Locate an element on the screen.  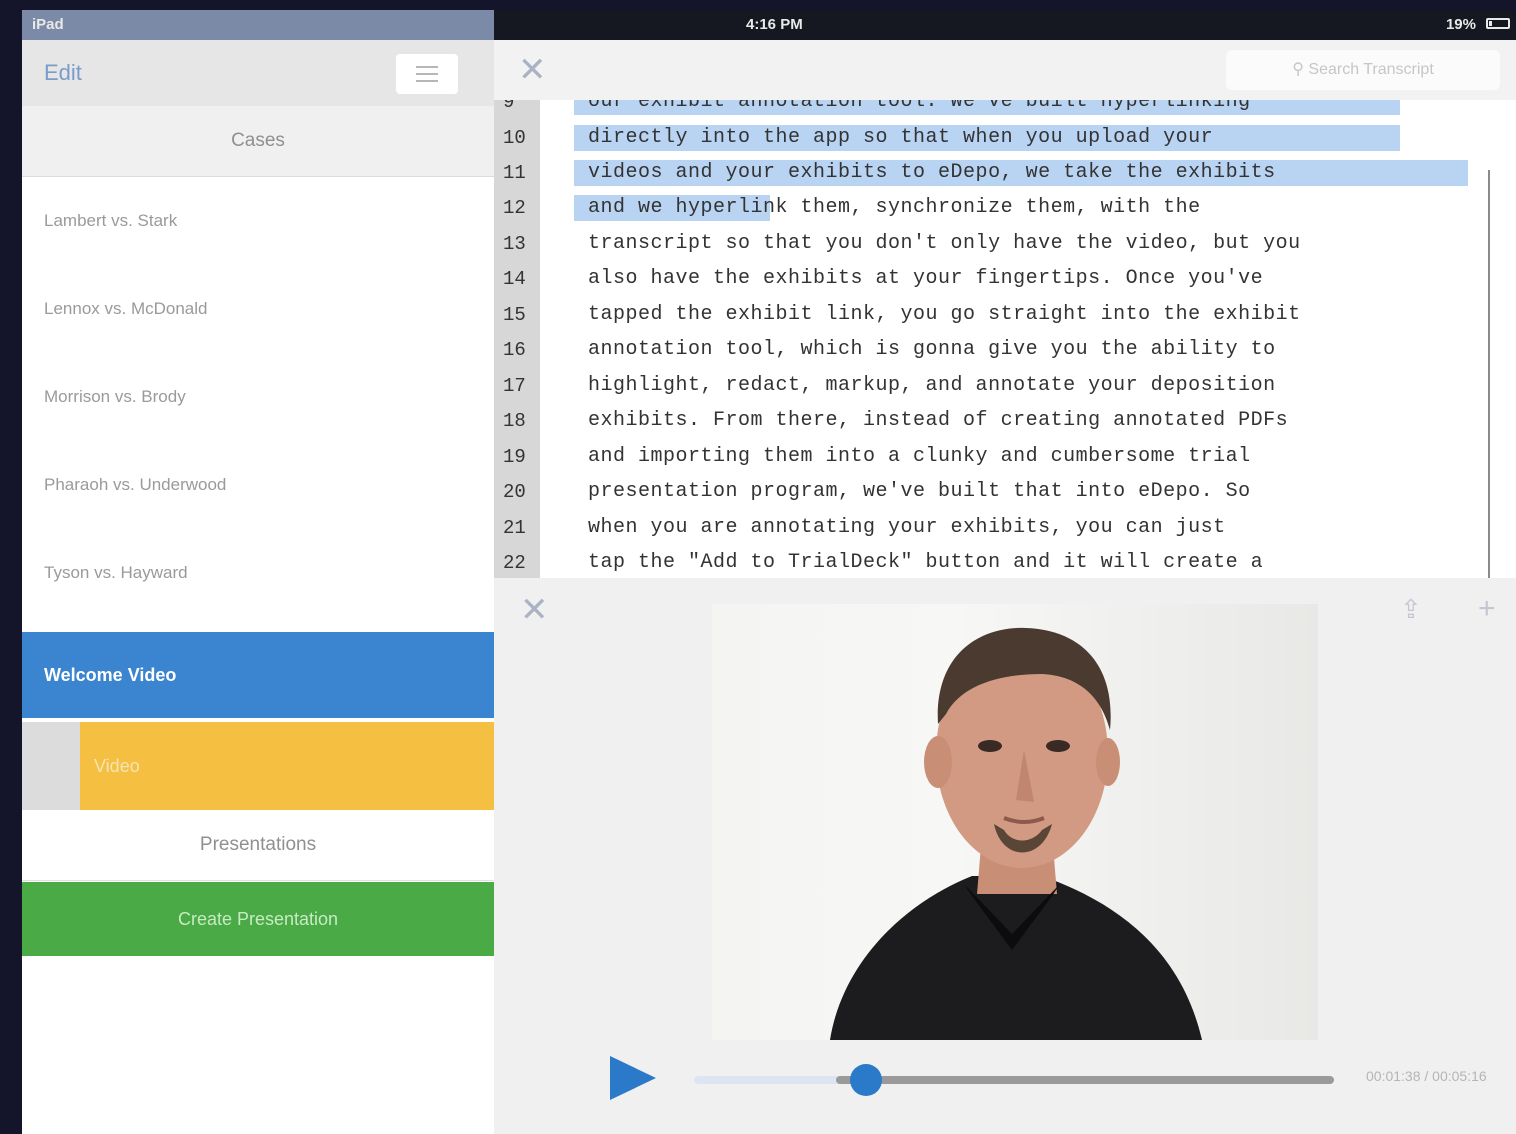
battery-icon is located at coordinates (1498, 23).